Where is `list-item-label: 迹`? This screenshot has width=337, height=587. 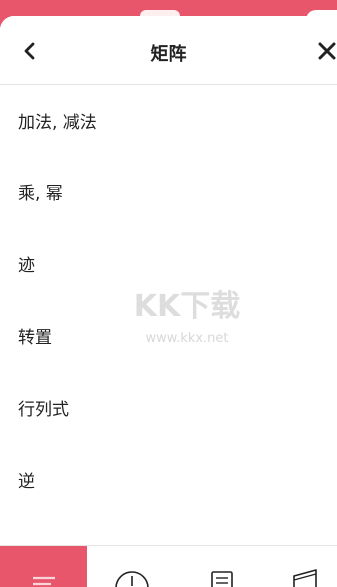
list-item-label: 迹 is located at coordinates (26, 265).